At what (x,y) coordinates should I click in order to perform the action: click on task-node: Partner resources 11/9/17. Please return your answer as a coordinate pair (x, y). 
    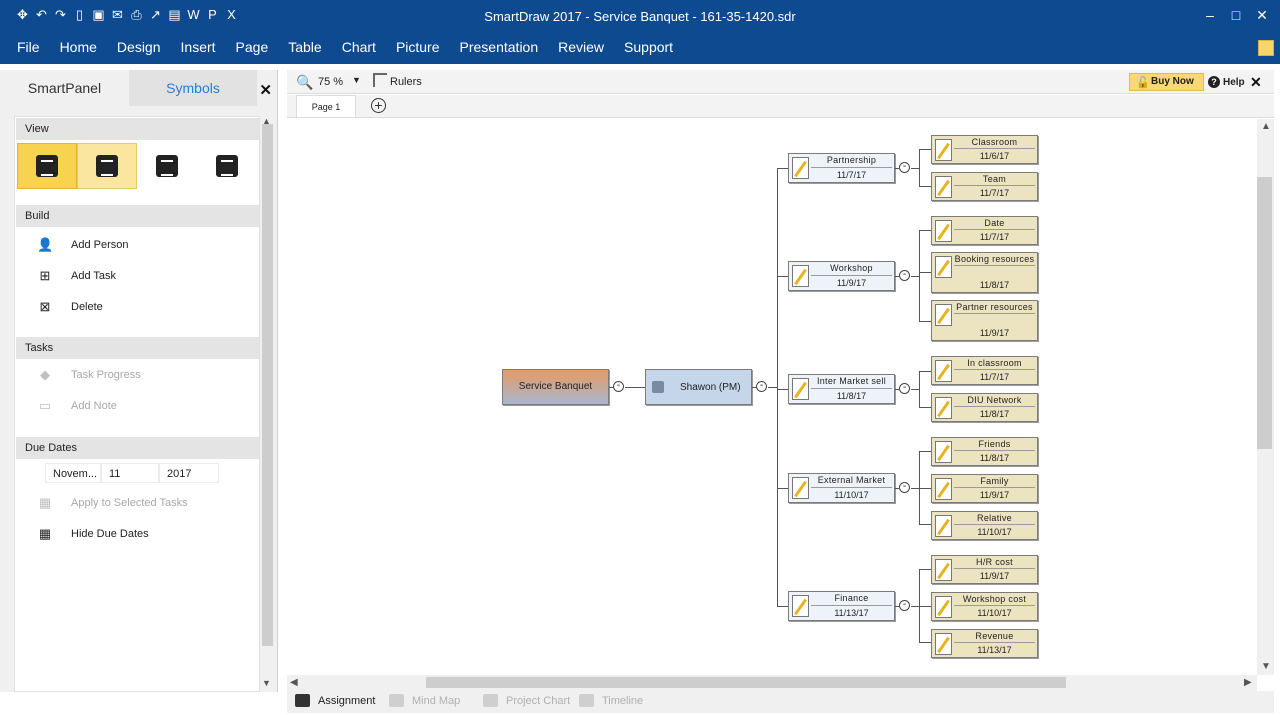
    Looking at the image, I should click on (984, 320).